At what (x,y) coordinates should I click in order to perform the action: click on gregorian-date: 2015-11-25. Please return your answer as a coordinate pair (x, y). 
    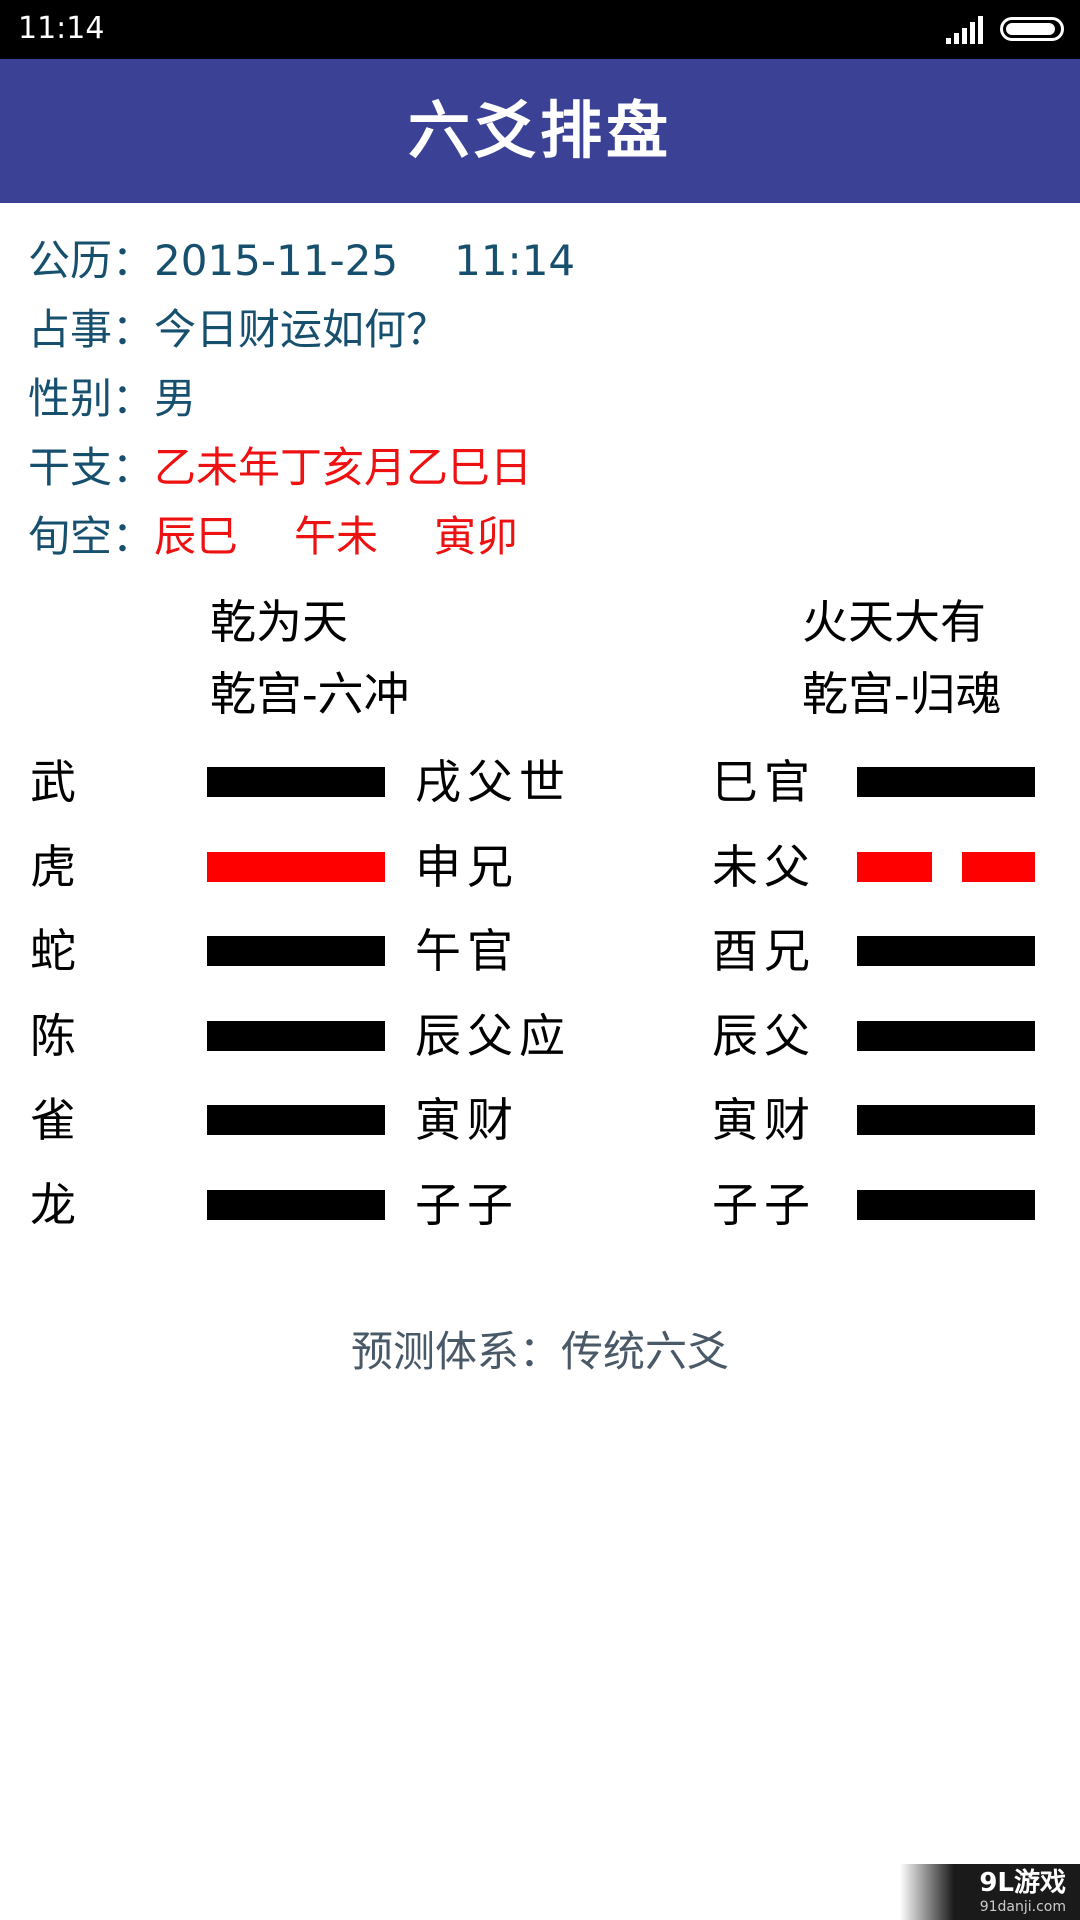
    Looking at the image, I should click on (276, 260).